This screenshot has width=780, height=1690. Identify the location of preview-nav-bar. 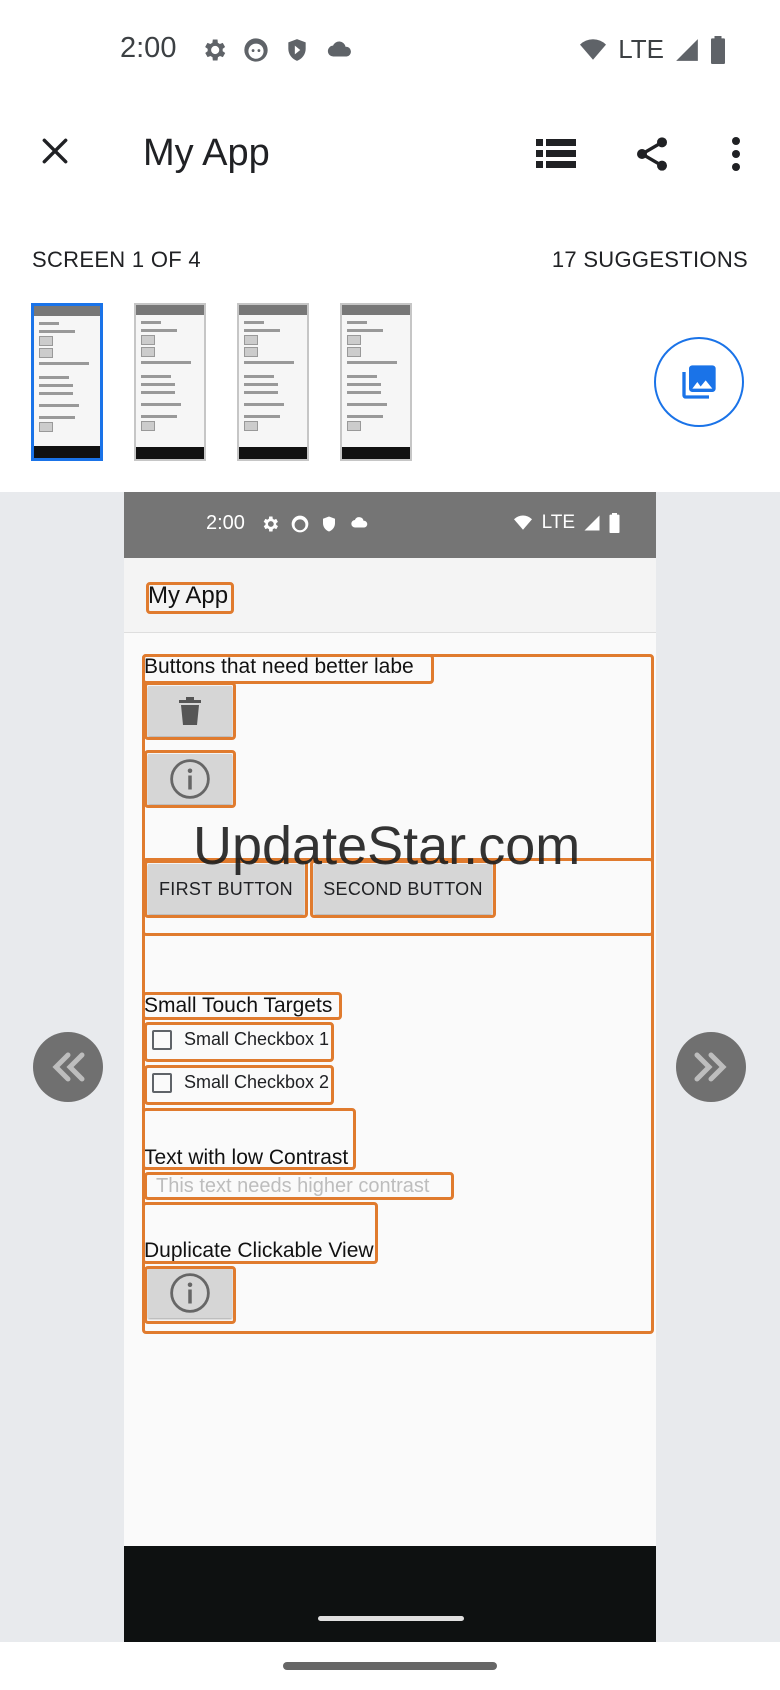
(390, 1594).